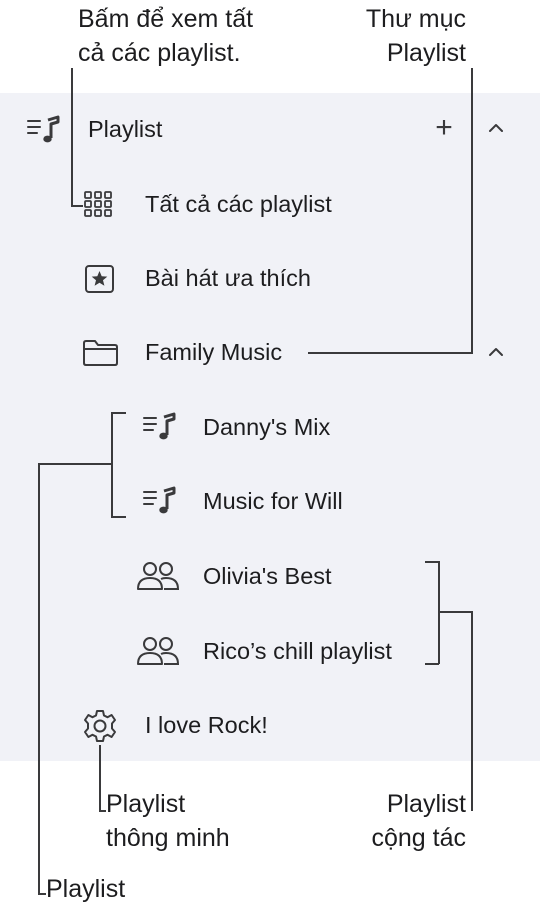 The image size is (540, 912). What do you see at coordinates (146, 804) in the screenshot?
I see `callout-smart-playlist-line1: Playlist` at bounding box center [146, 804].